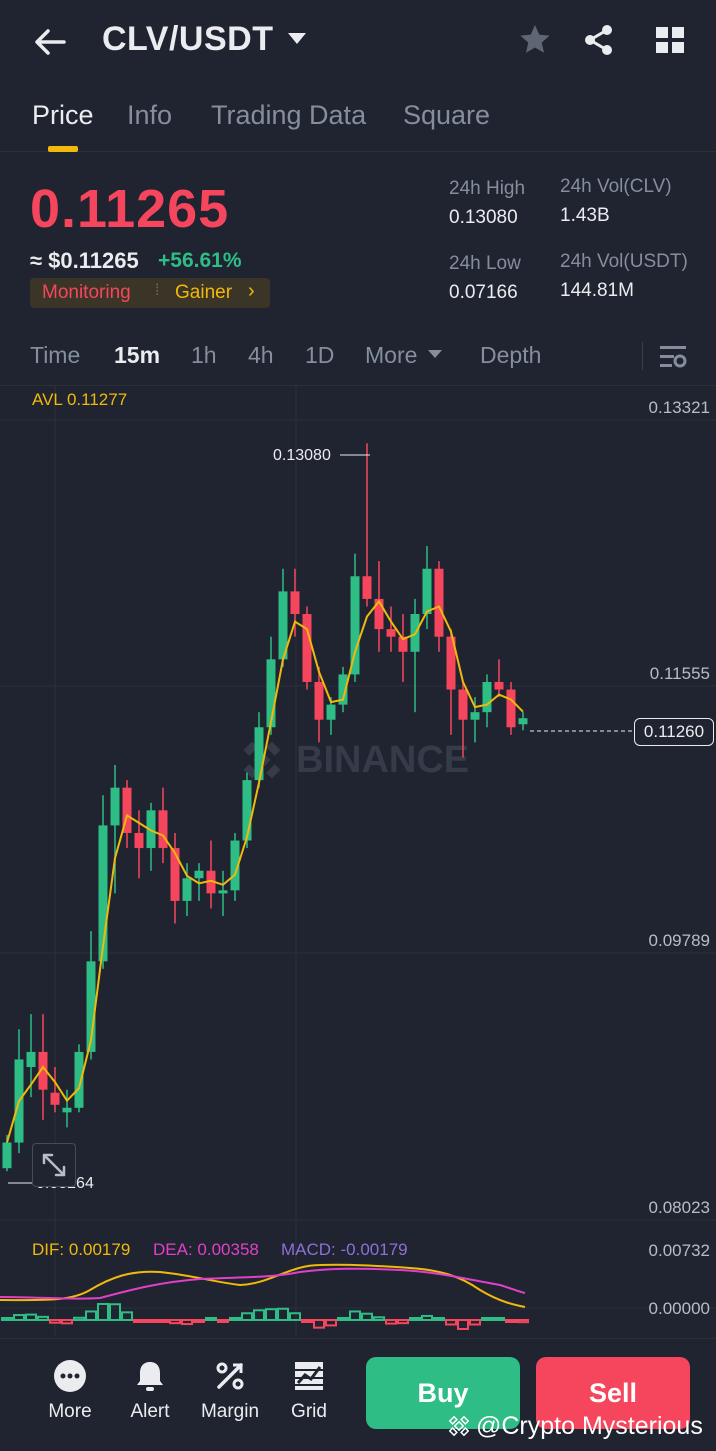 The image size is (716, 1451). Describe the element at coordinates (589, 1426) in the screenshot. I see `author-watermark: @Crypto Mysterious` at that location.